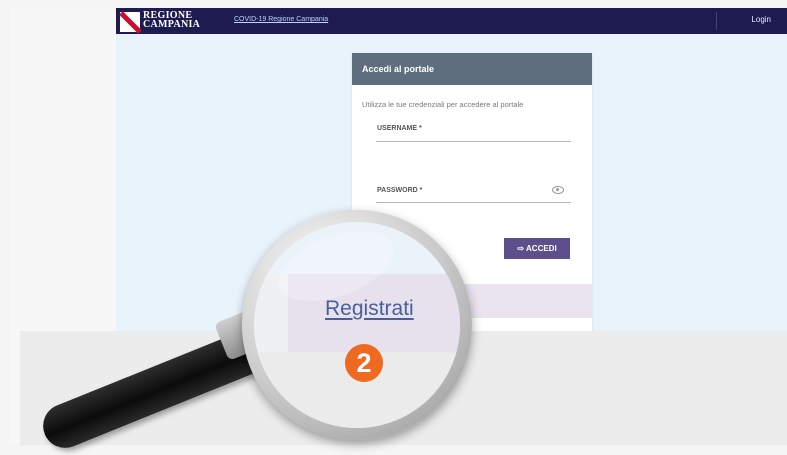 The image size is (787, 455). Describe the element at coordinates (281, 19) in the screenshot. I see `covid-link: COVID-19 Regione Campania` at that location.